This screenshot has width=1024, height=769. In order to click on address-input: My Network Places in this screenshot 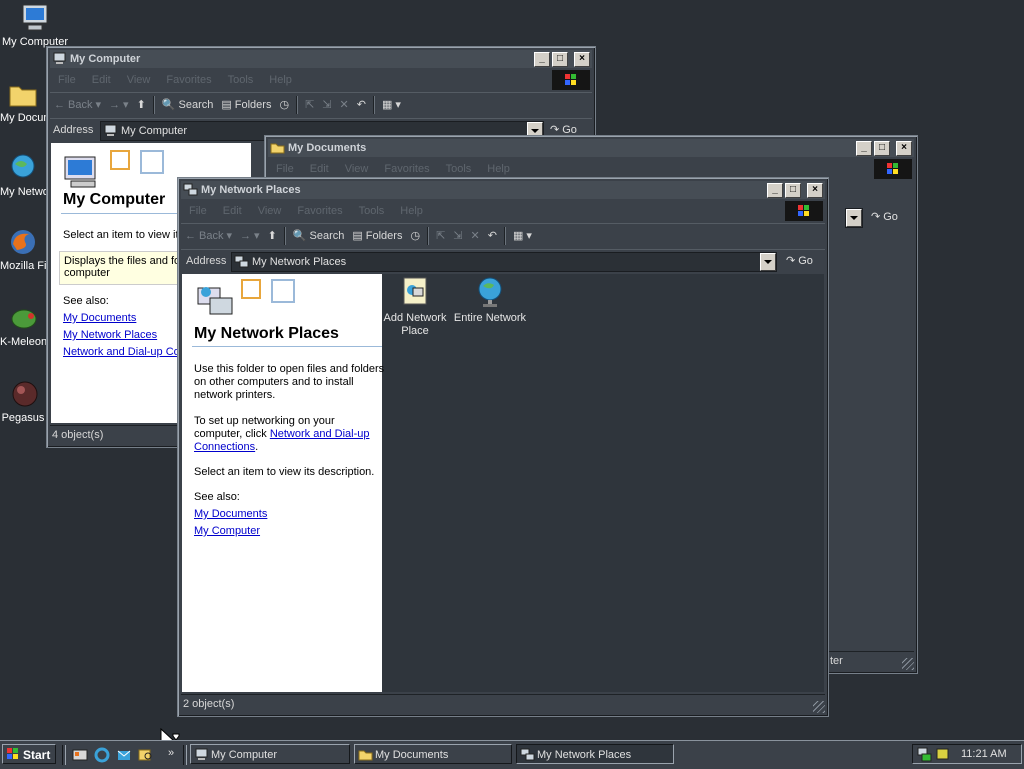, I will do `click(504, 262)`.